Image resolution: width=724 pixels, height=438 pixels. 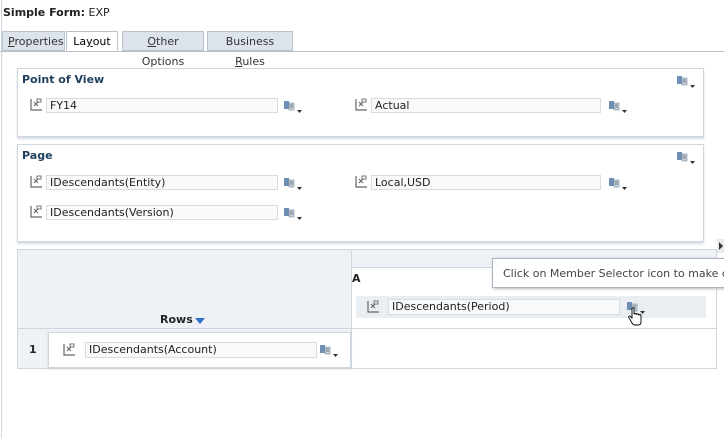 I want to click on page-member-input-3: IDescendants(Version), so click(x=162, y=212).